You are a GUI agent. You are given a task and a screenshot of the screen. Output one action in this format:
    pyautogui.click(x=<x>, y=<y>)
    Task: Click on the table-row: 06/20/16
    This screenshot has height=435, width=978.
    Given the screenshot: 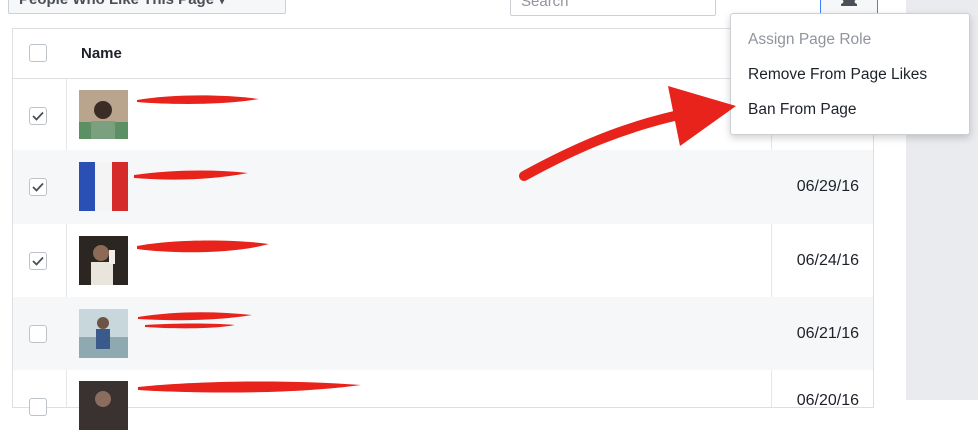 What is the action you would take?
    pyautogui.click(x=443, y=400)
    